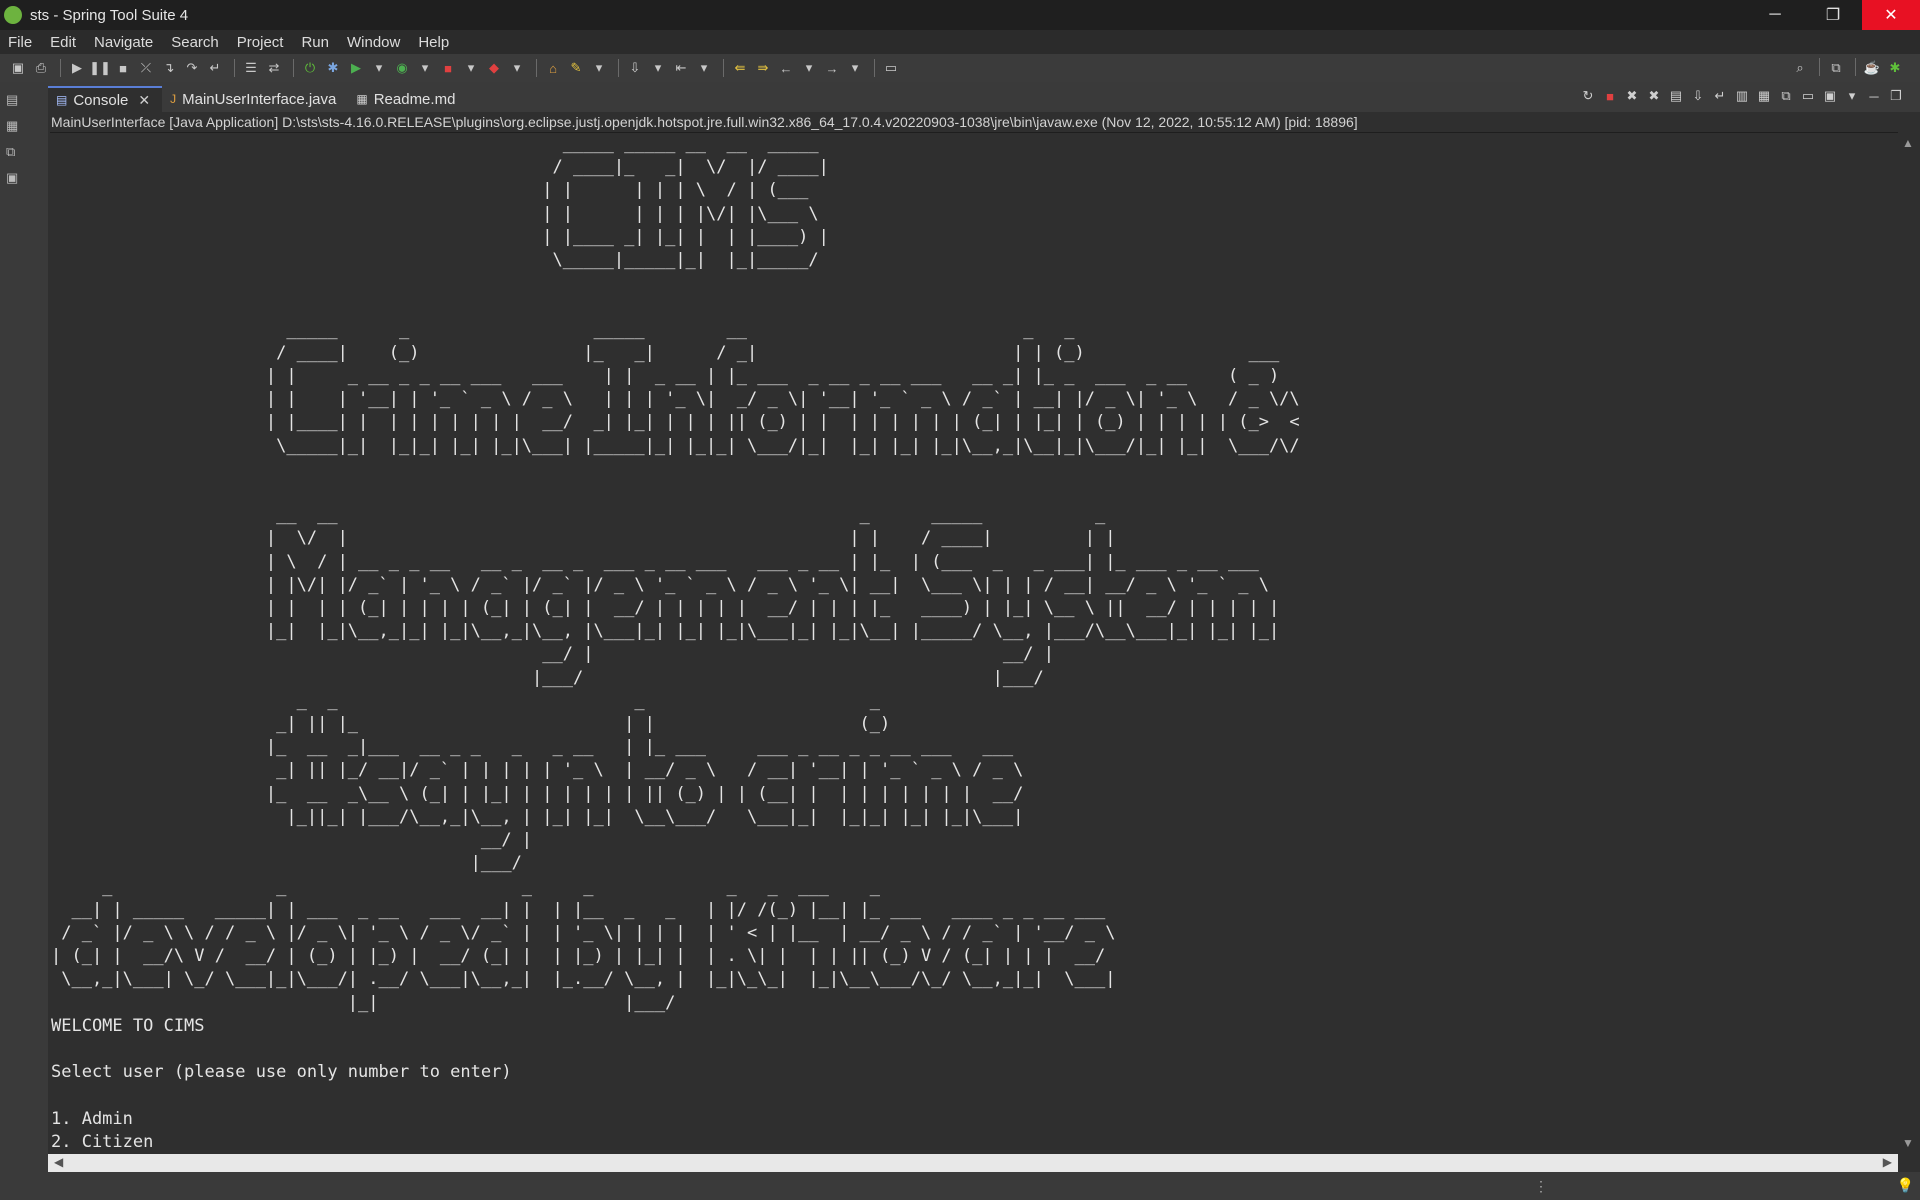  I want to click on navigator-icon: ⧉, so click(15, 152).